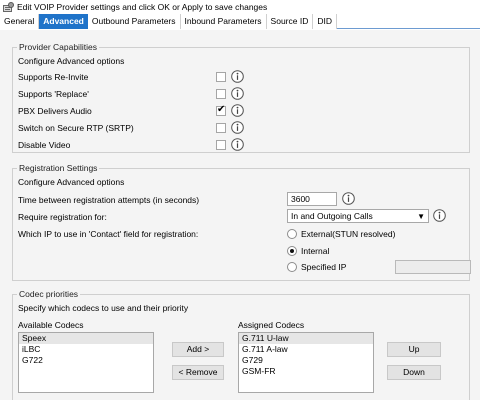 This screenshot has width=480, height=400. I want to click on radio-specified-ip, so click(292, 267).